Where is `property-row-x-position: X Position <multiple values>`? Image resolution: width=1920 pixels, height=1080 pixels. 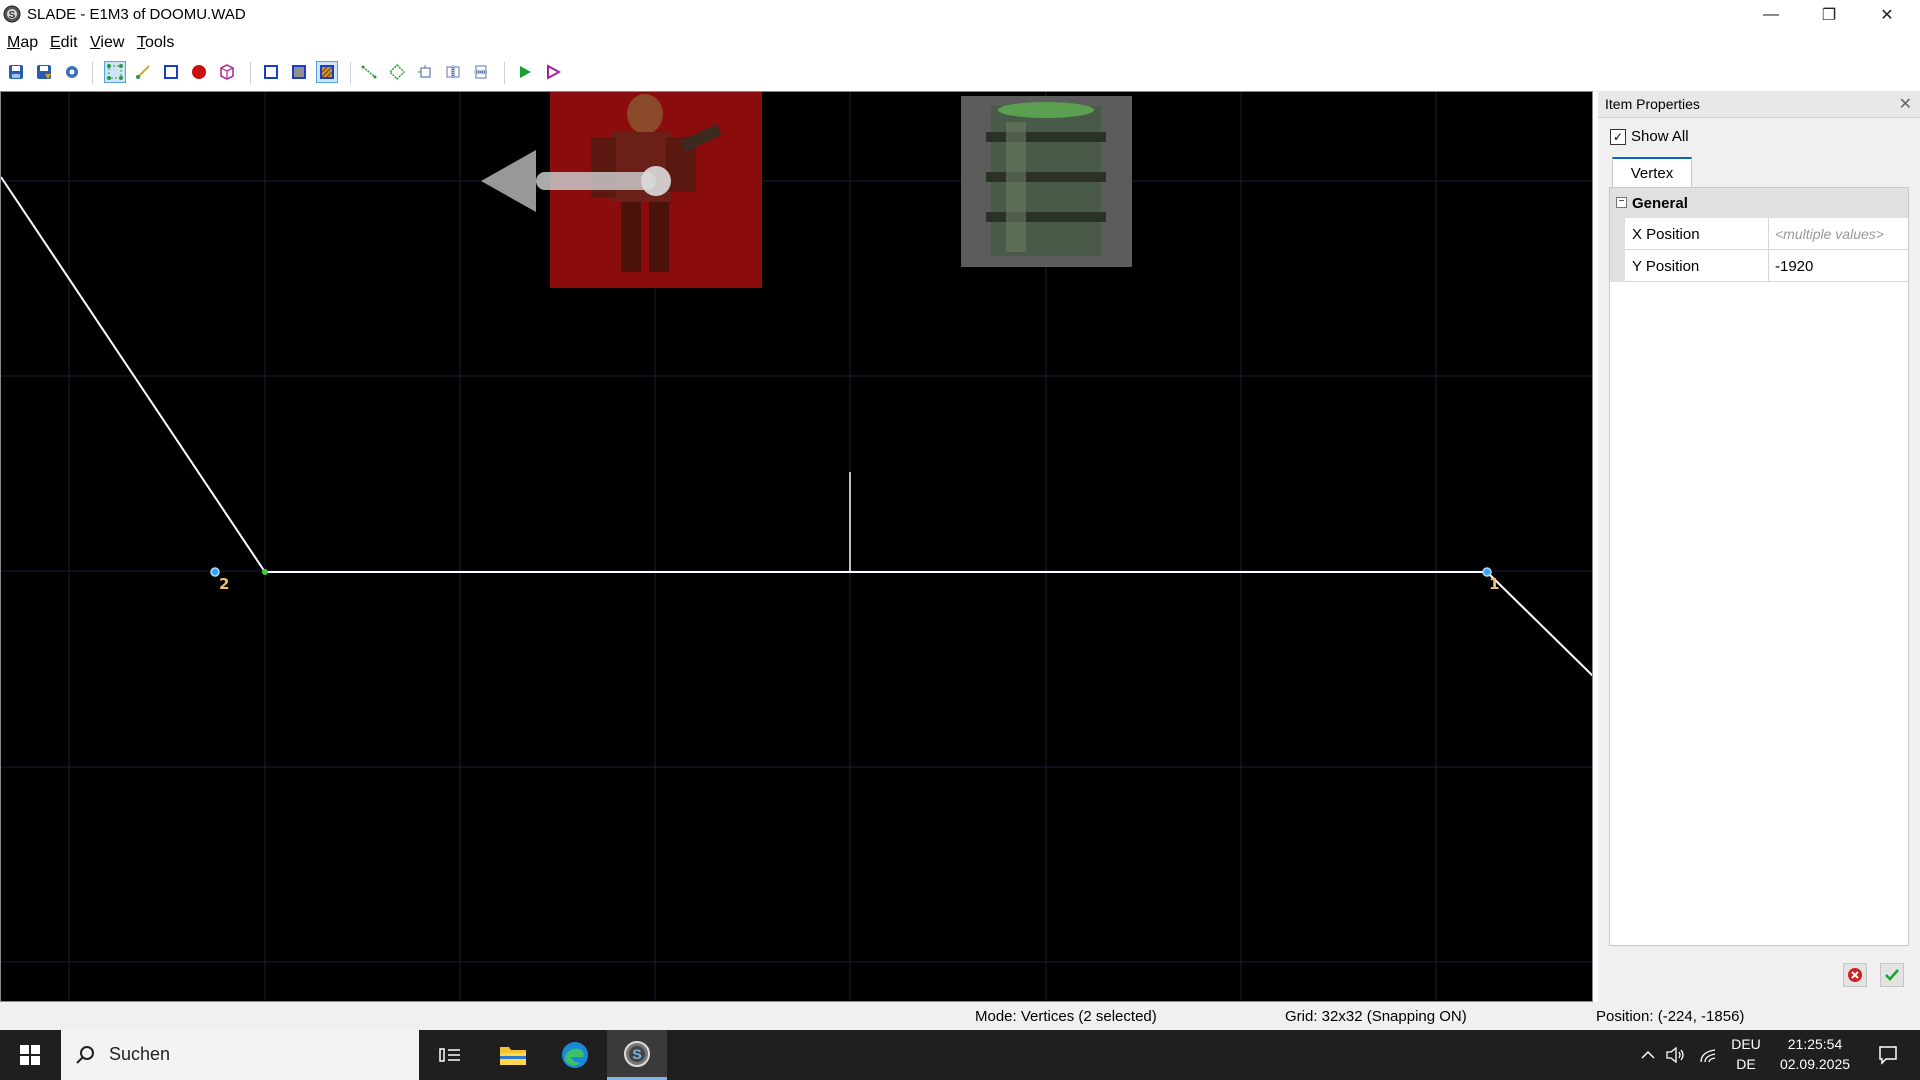
property-row-x-position: X Position <multiple values> is located at coordinates (1759, 234).